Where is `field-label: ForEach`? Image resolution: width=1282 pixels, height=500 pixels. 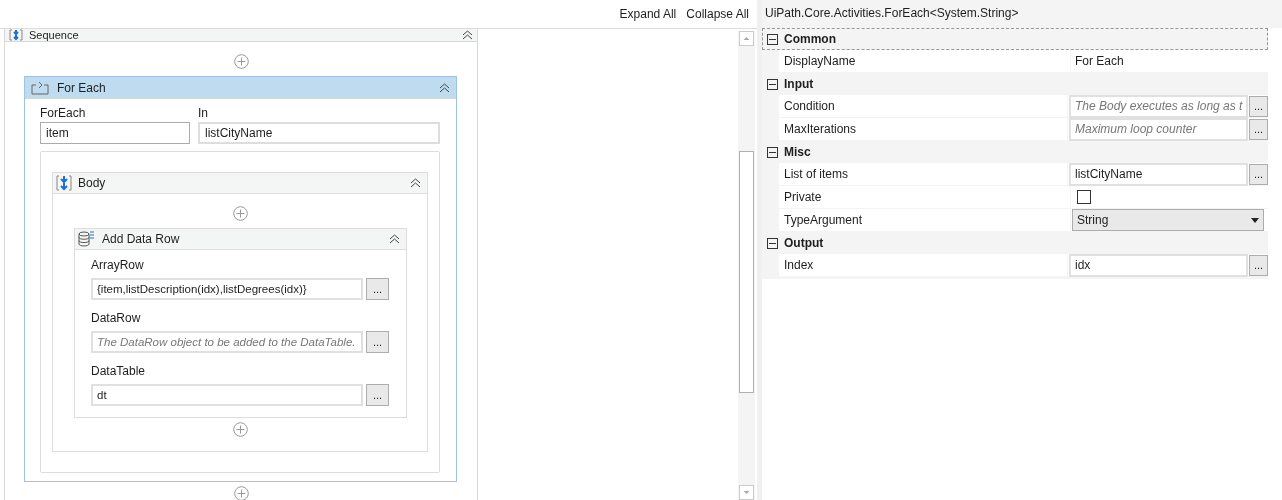 field-label: ForEach is located at coordinates (63, 113).